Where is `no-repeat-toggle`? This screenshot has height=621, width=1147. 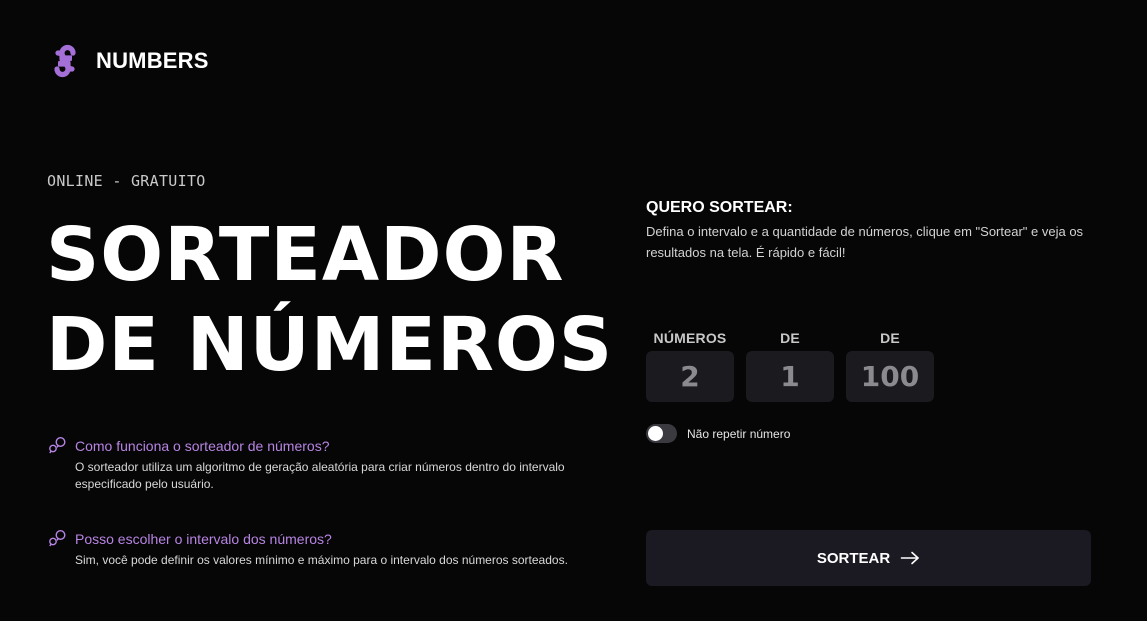 no-repeat-toggle is located at coordinates (661, 433).